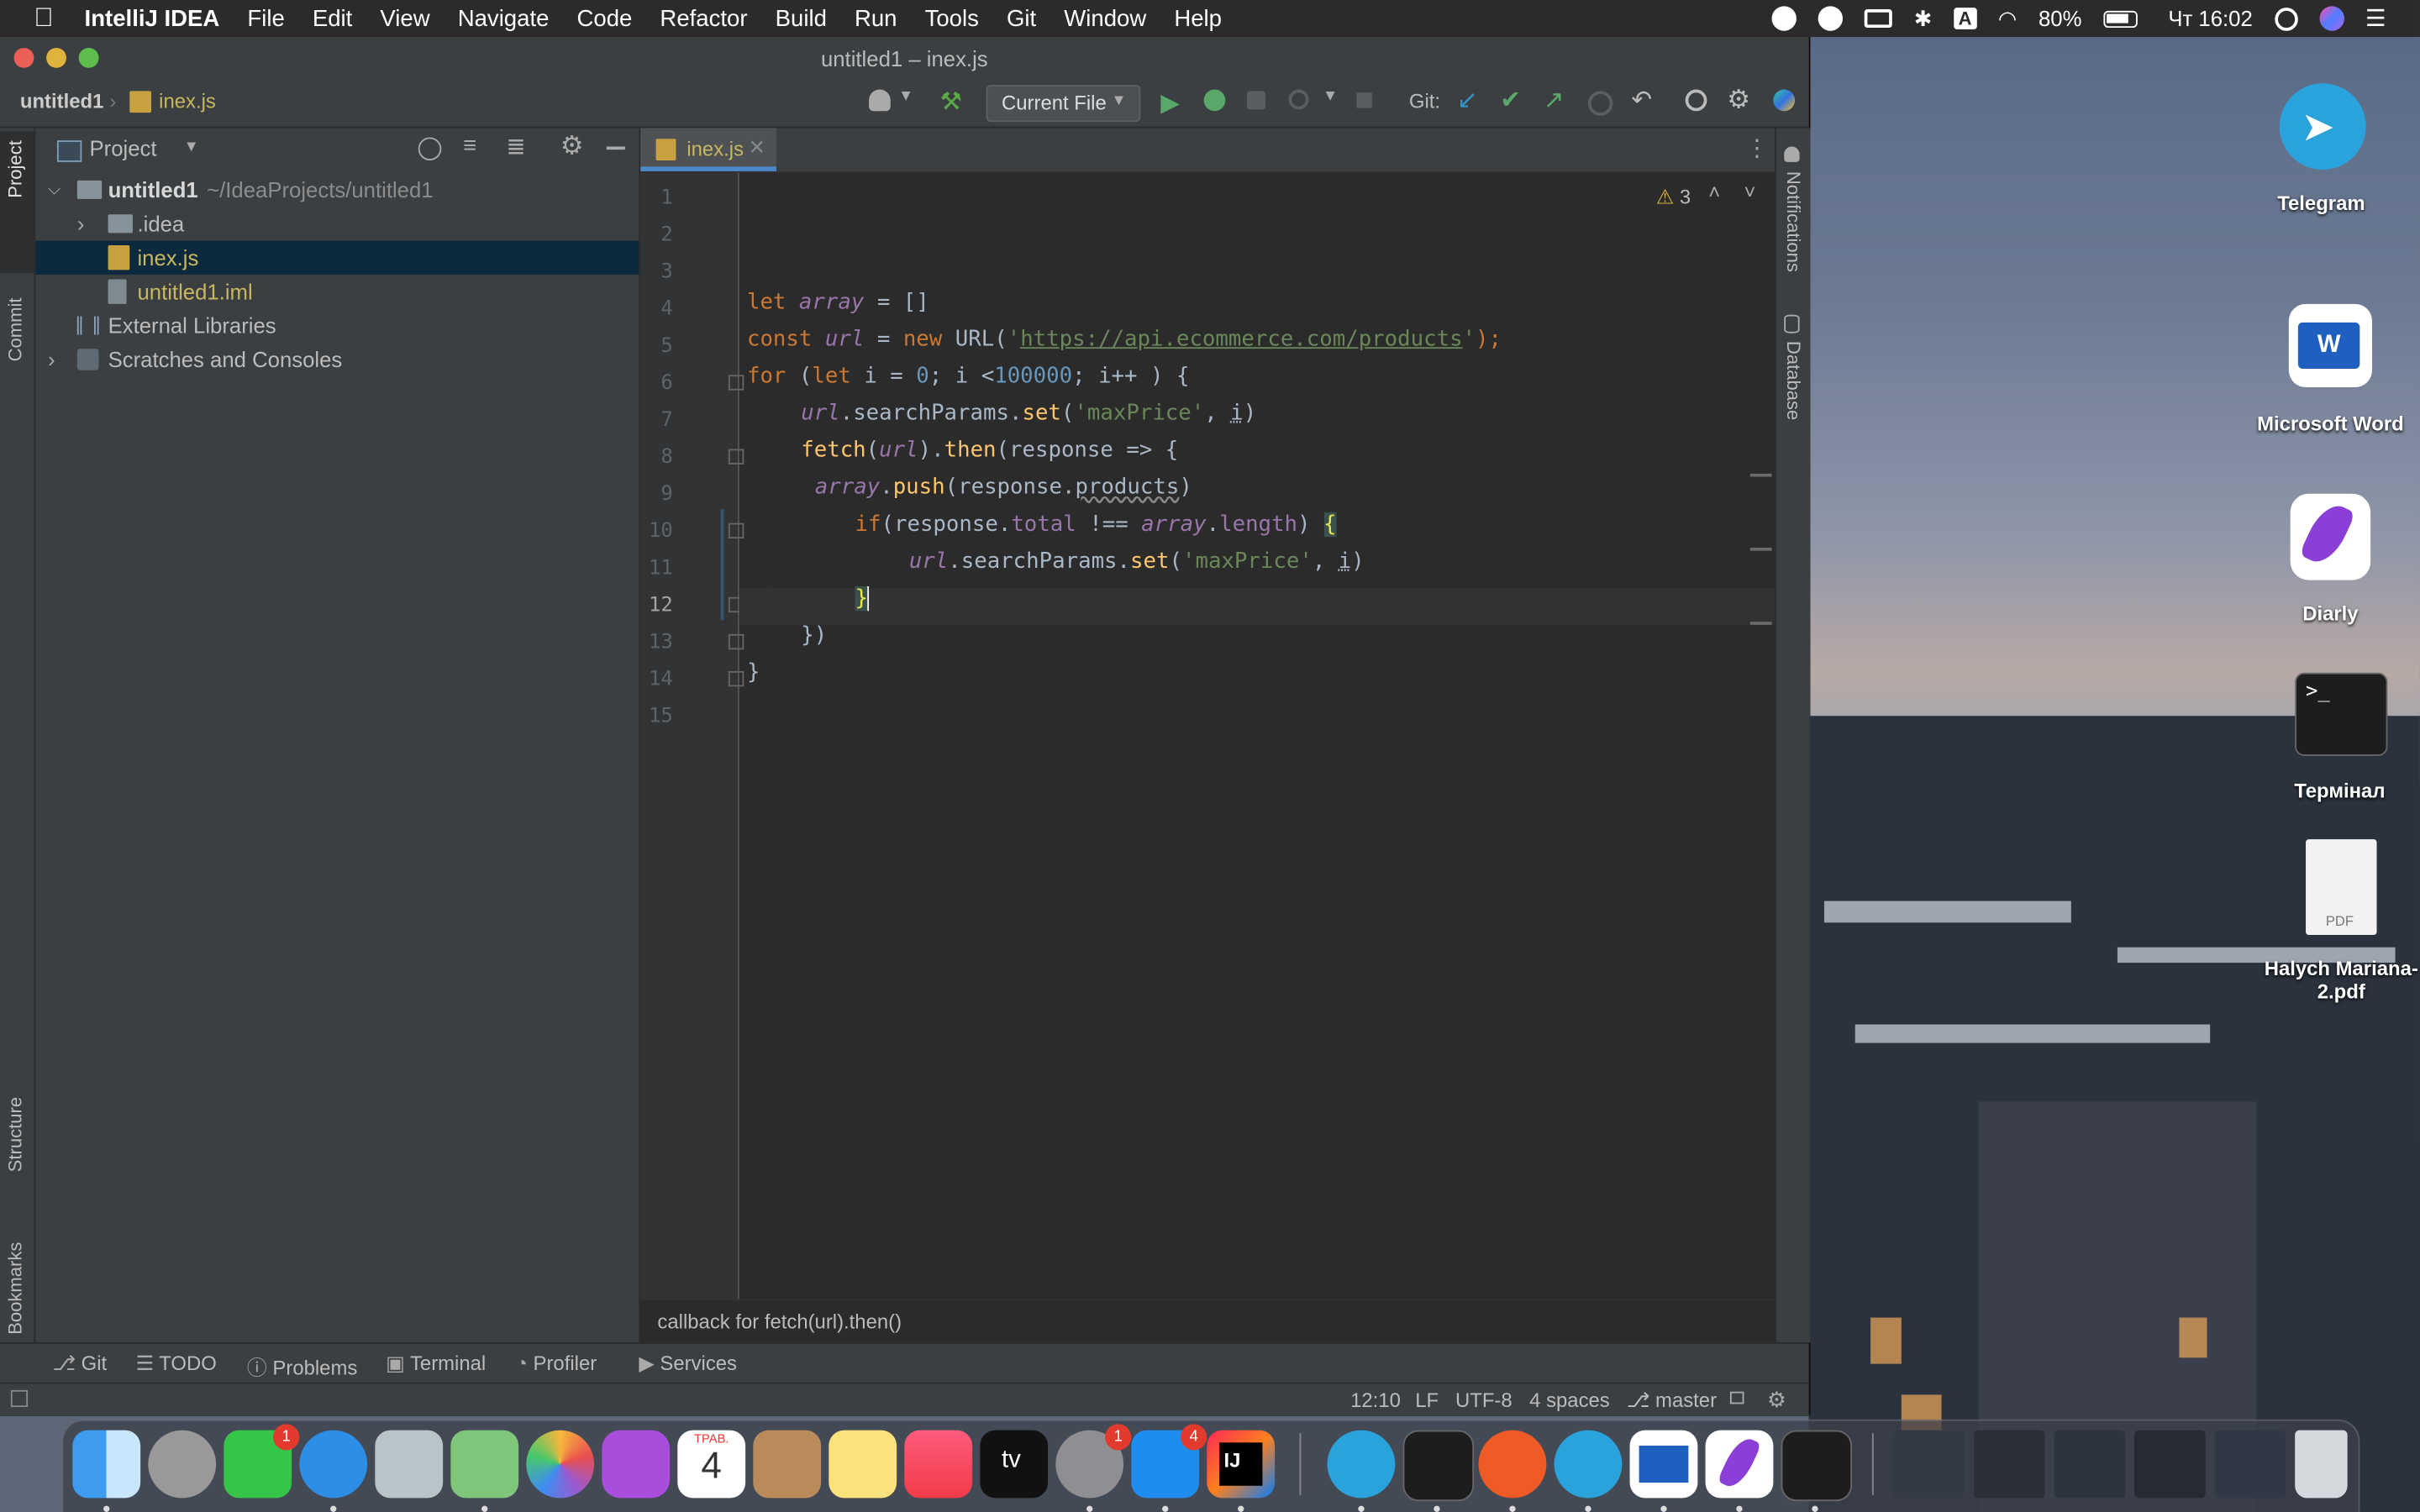 The image size is (2420, 1512). I want to click on toggle-tool-windows-icon, so click(19, 1398).